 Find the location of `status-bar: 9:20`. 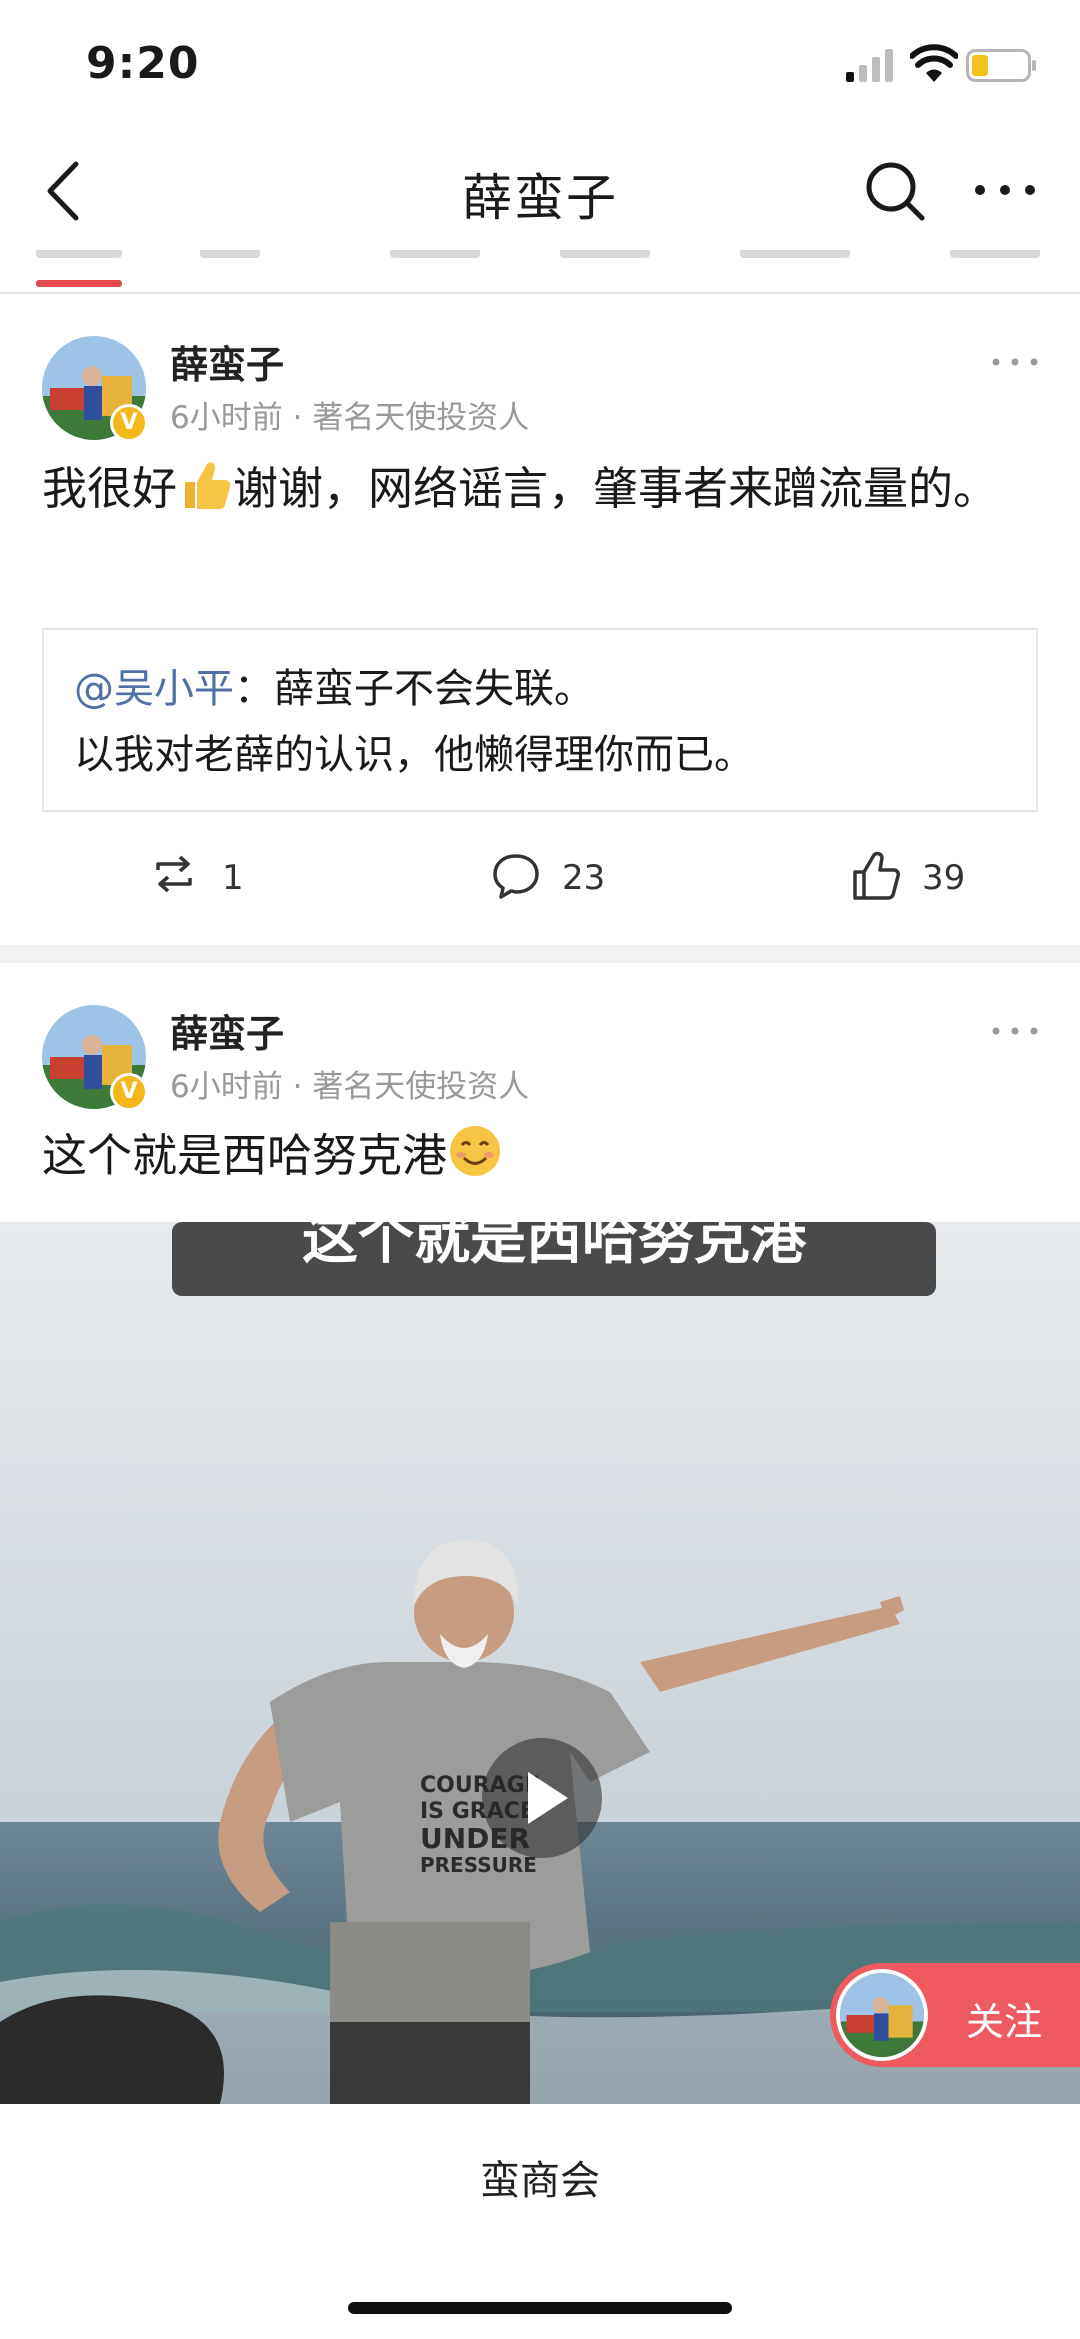

status-bar: 9:20 is located at coordinates (540, 65).